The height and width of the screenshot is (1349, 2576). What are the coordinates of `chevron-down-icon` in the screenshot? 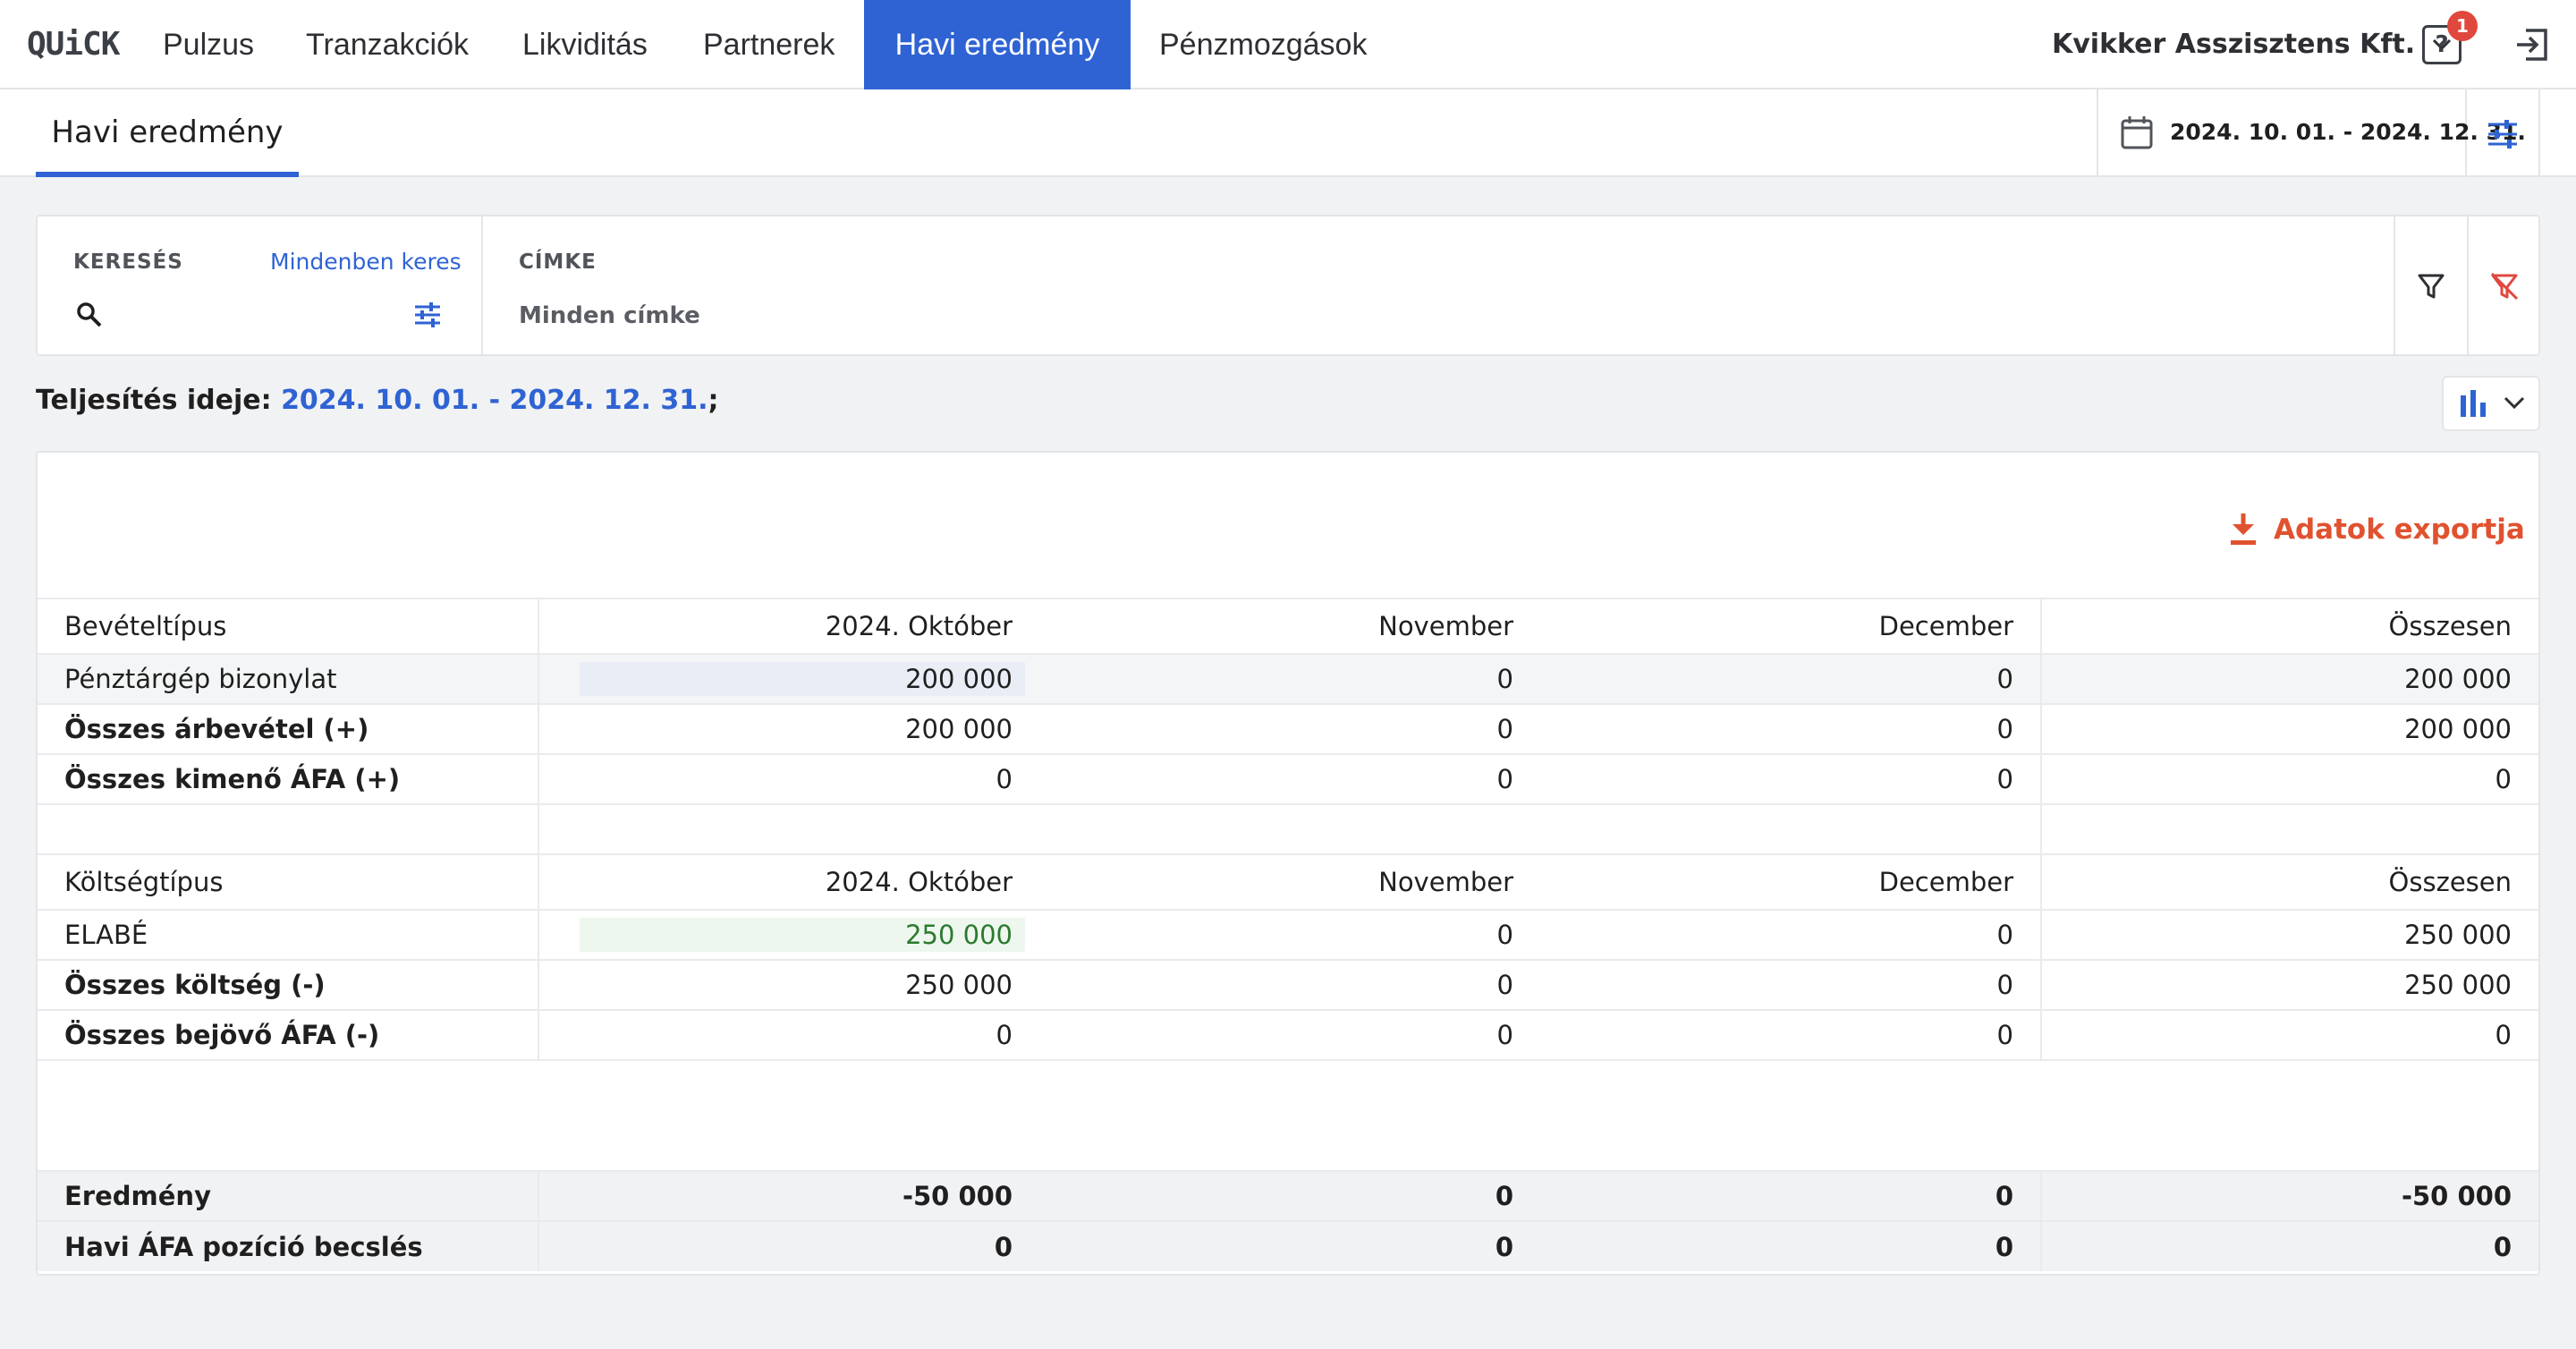 It's located at (2514, 405).